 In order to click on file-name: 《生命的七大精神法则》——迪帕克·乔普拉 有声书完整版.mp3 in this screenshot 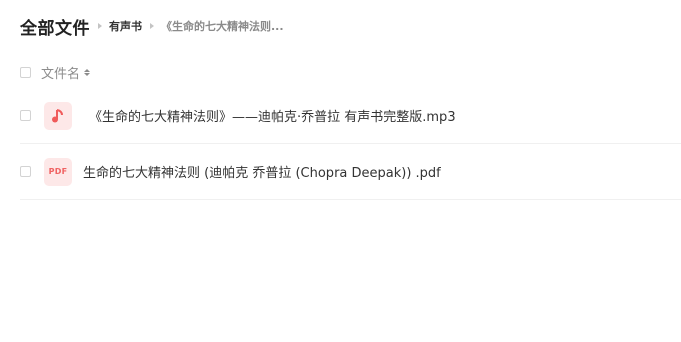, I will do `click(272, 115)`.